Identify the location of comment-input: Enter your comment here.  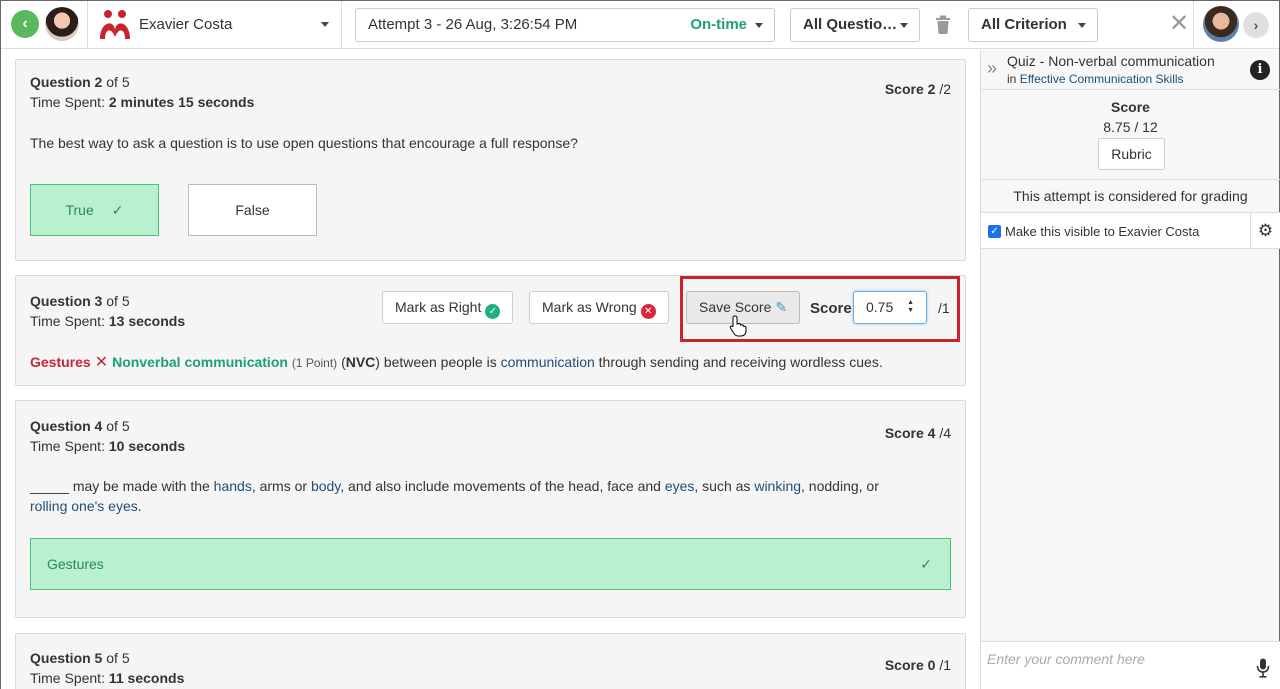
(1066, 659).